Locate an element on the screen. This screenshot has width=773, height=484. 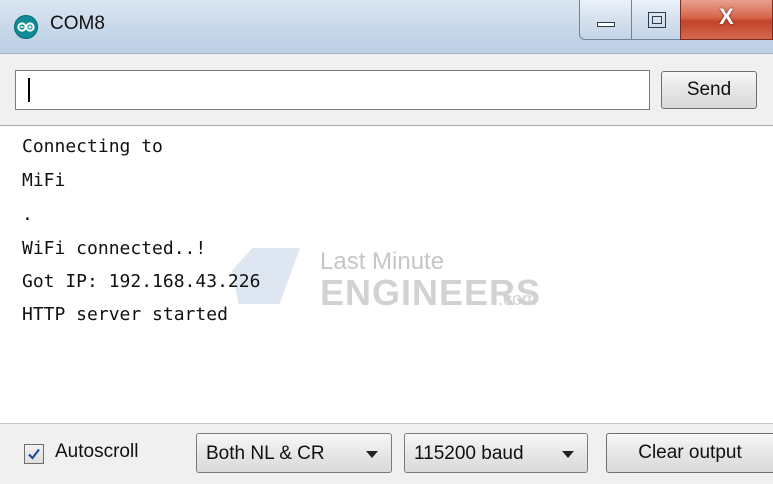
maximize-button is located at coordinates (656, 20).